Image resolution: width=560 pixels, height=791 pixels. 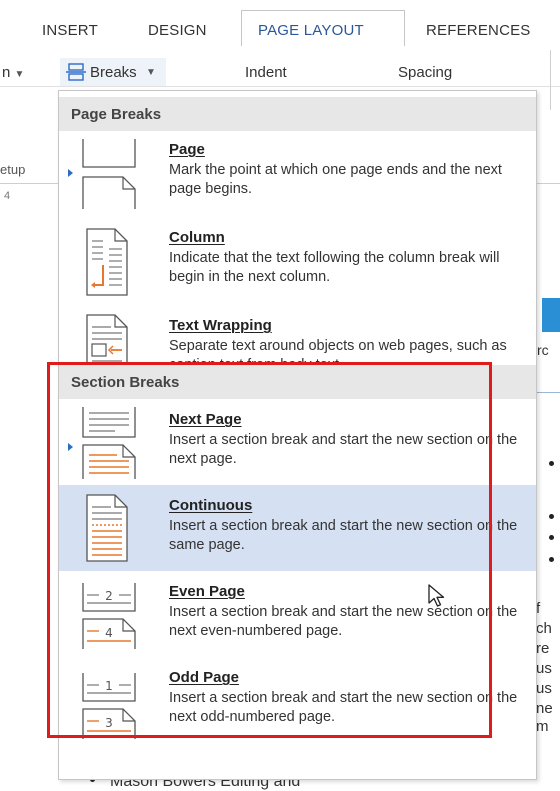 What do you see at coordinates (13, 72) in the screenshot?
I see `ribbon-left-fragment: n ▼` at bounding box center [13, 72].